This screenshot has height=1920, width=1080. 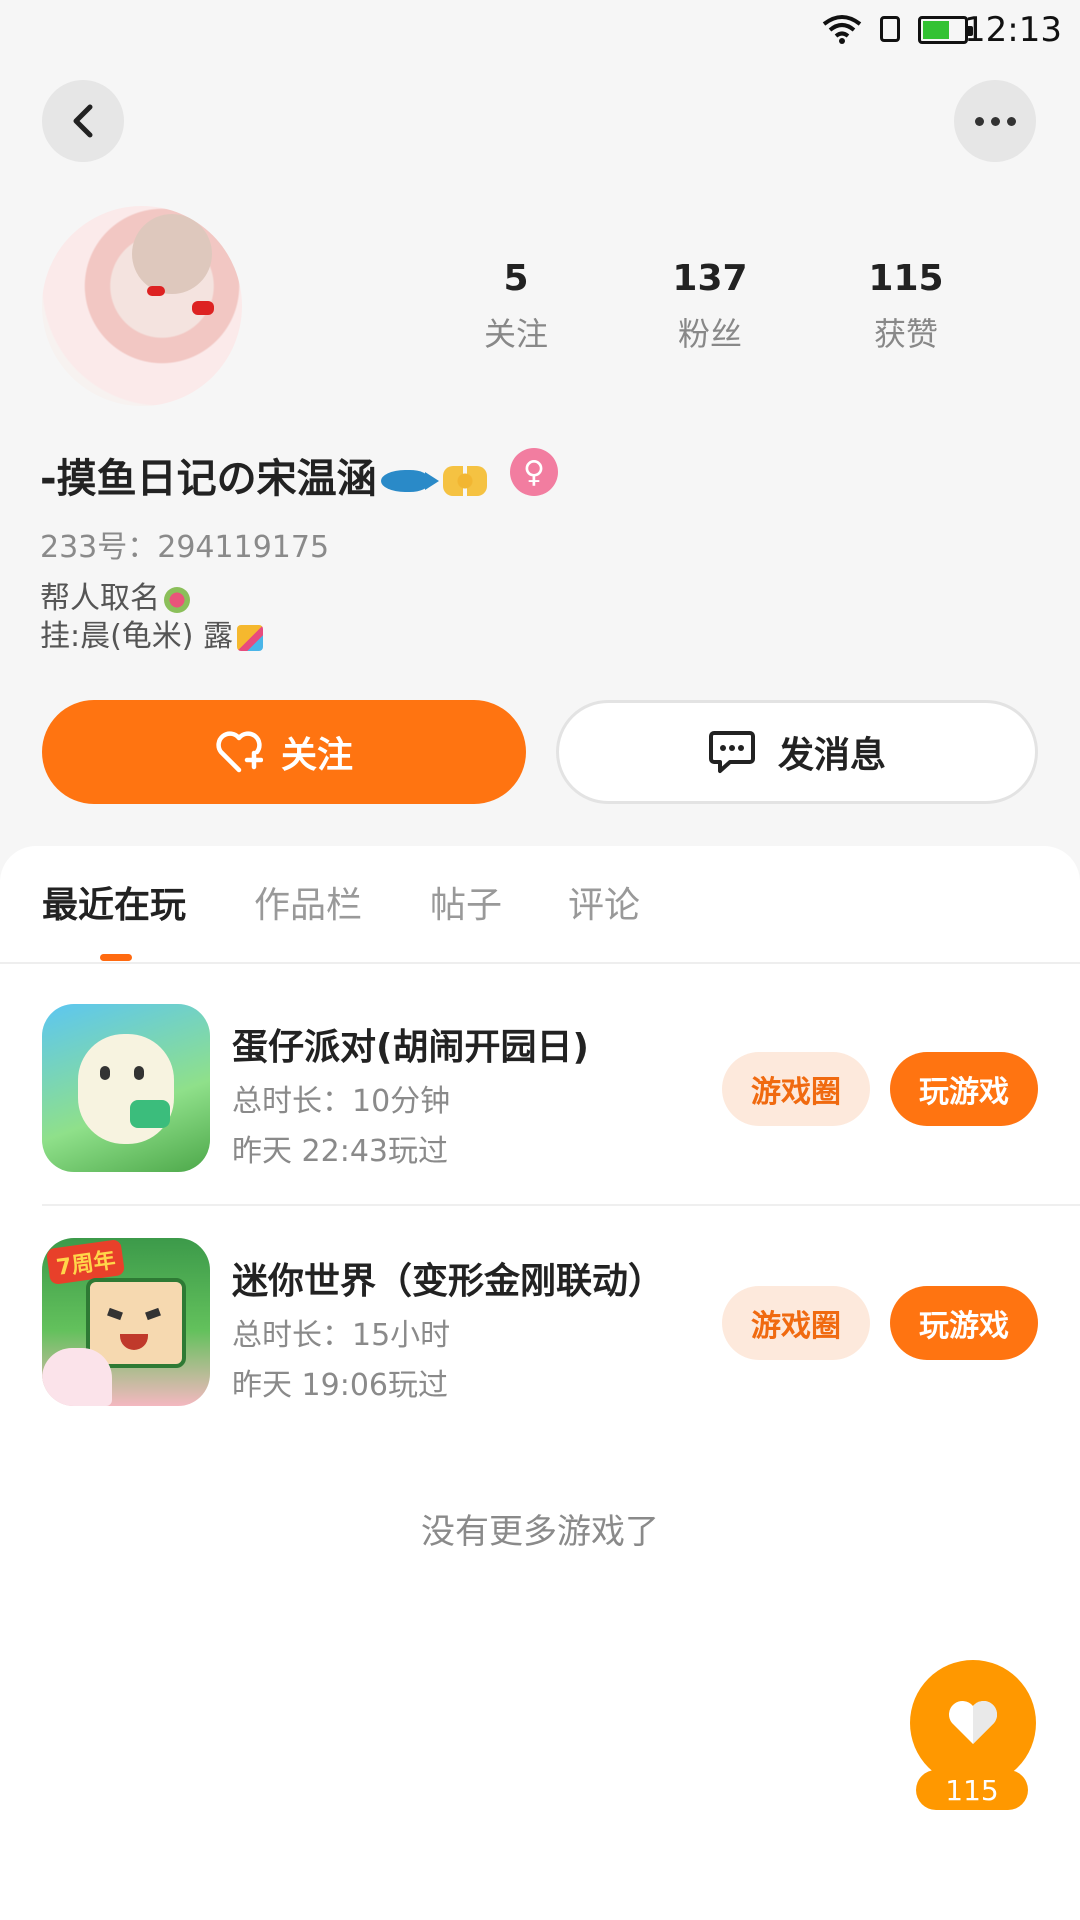 What do you see at coordinates (341, 1101) in the screenshot?
I see `game-duration: 总时长：10分钟` at bounding box center [341, 1101].